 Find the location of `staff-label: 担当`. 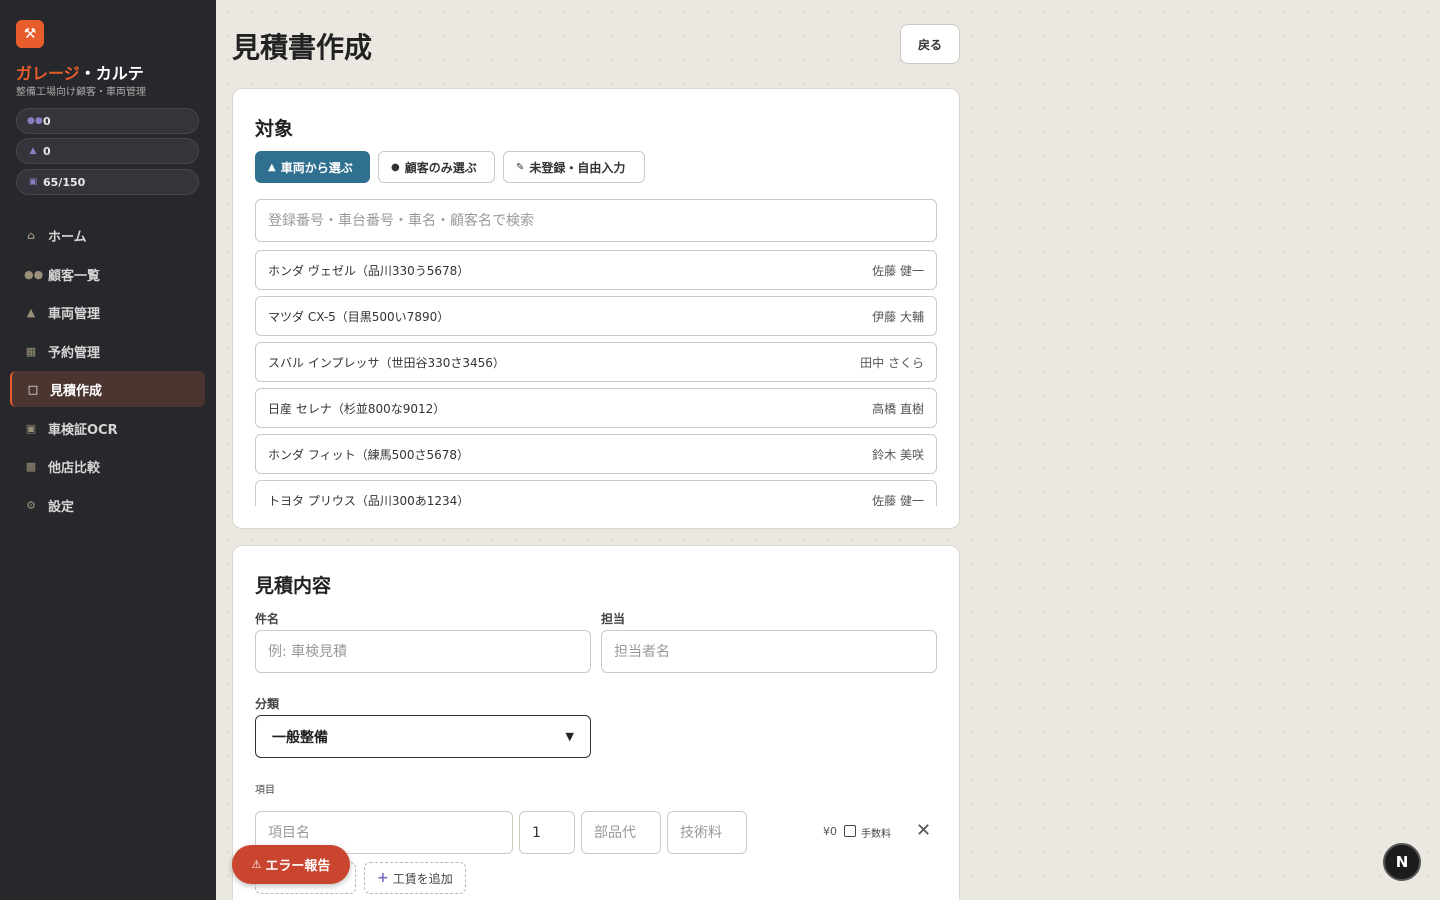

staff-label: 担当 is located at coordinates (613, 619).